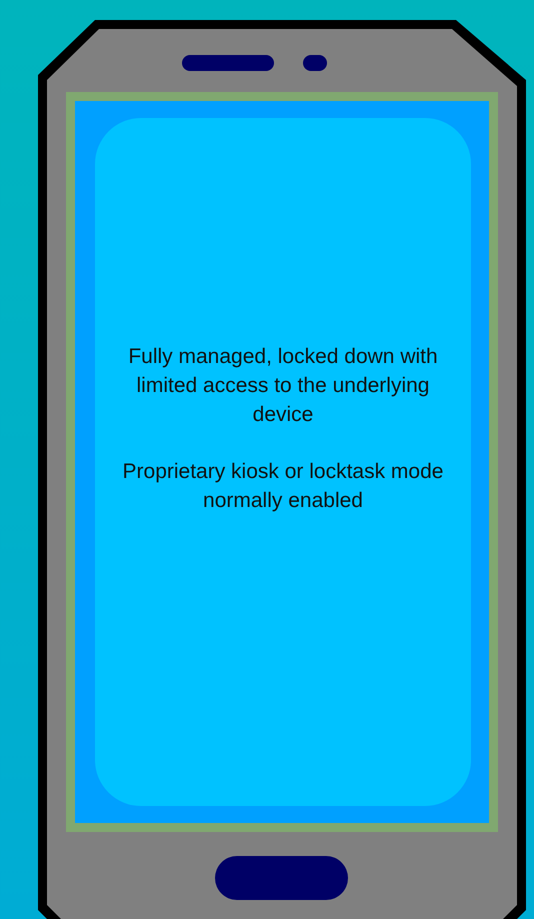  I want to click on screen-text: Proprietary kiosk or locktask mode normally enabled, so click(283, 486).